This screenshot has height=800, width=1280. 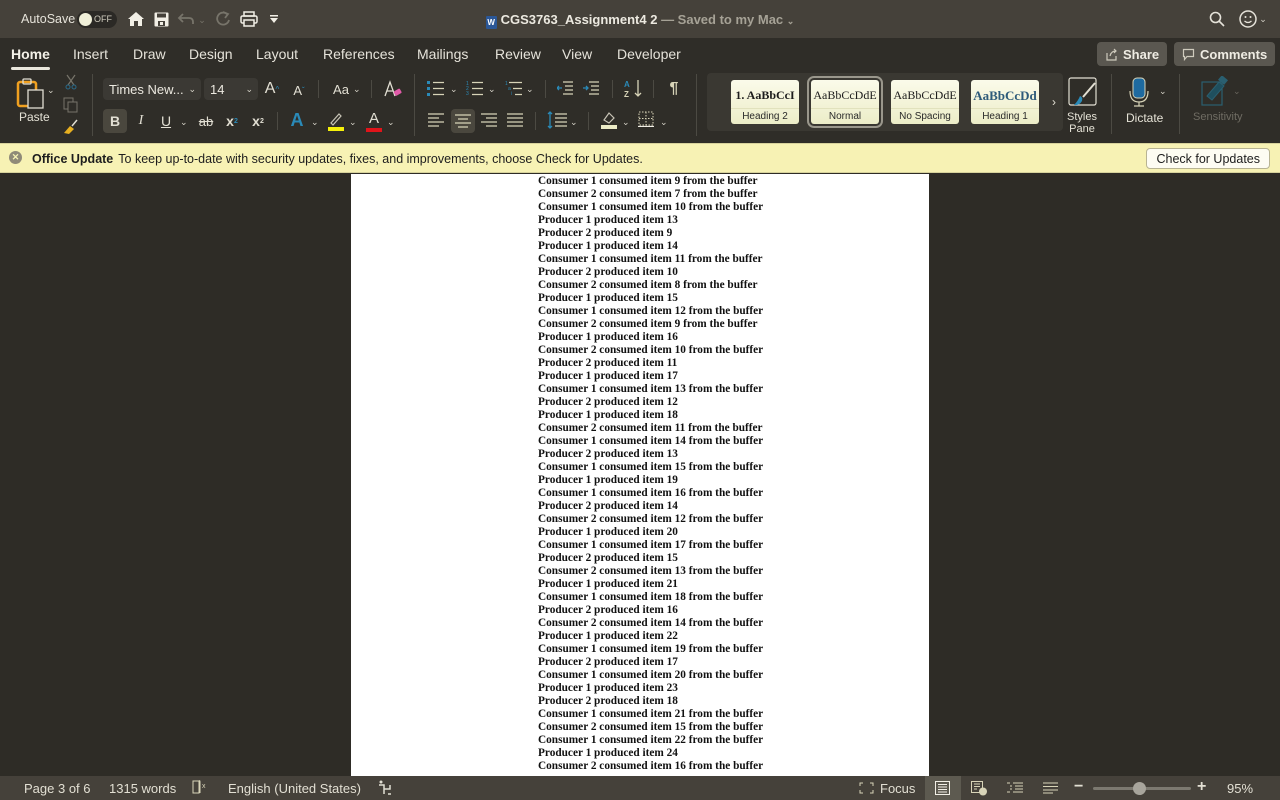 What do you see at coordinates (608, 584) in the screenshot?
I see `document-line: Producer 1 produced item 21` at bounding box center [608, 584].